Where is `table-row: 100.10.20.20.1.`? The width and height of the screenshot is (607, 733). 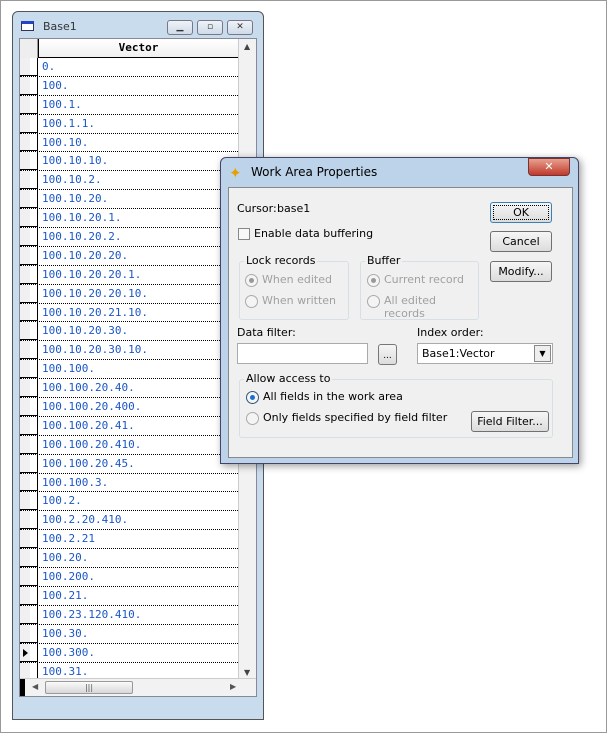
table-row: 100.10.20.20.1. is located at coordinates (129, 275).